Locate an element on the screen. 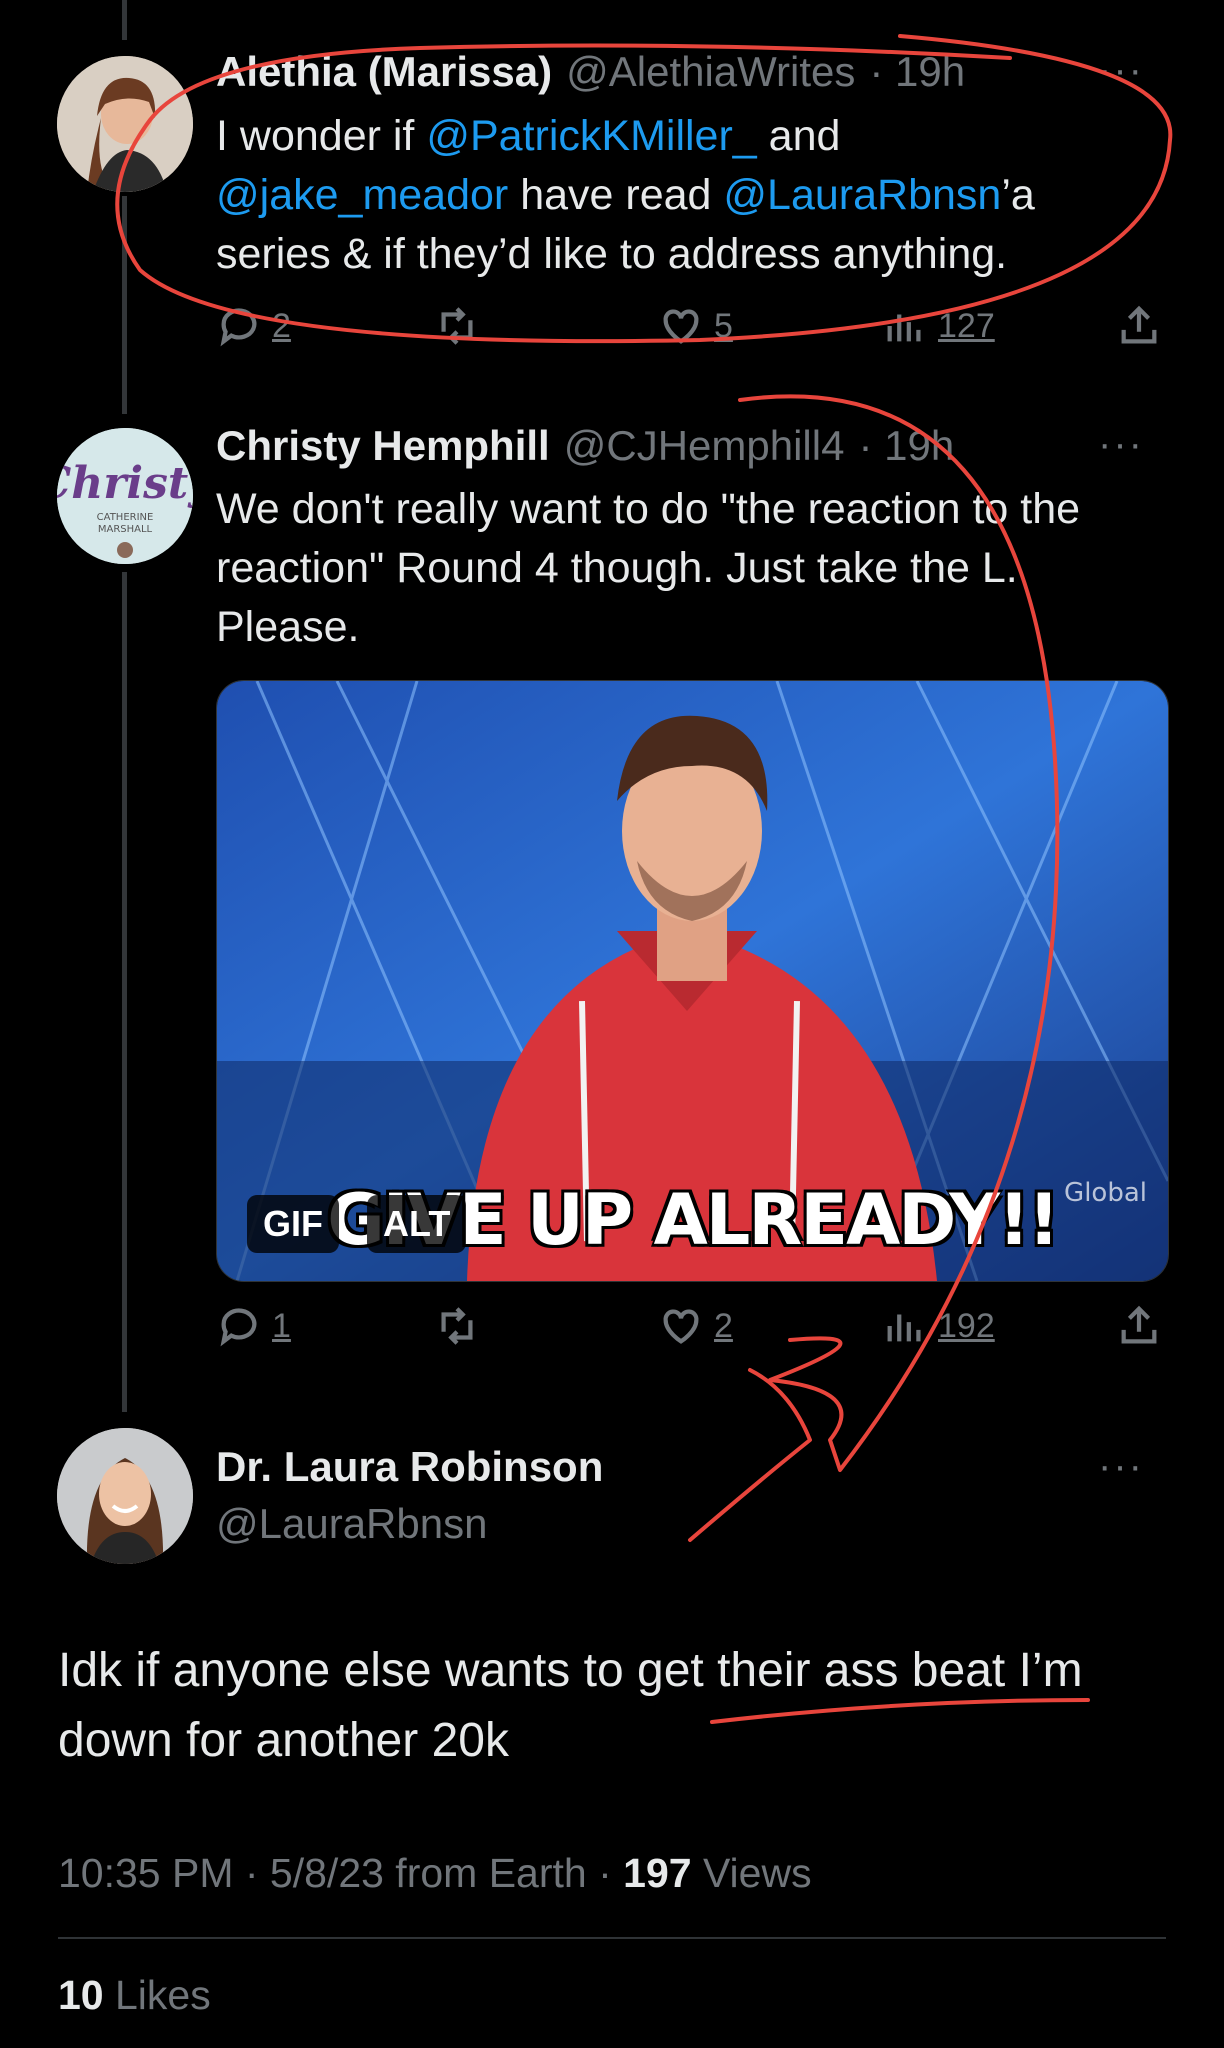 This screenshot has height=2048, width=1224. gif-badge: GIF is located at coordinates (293, 1224).